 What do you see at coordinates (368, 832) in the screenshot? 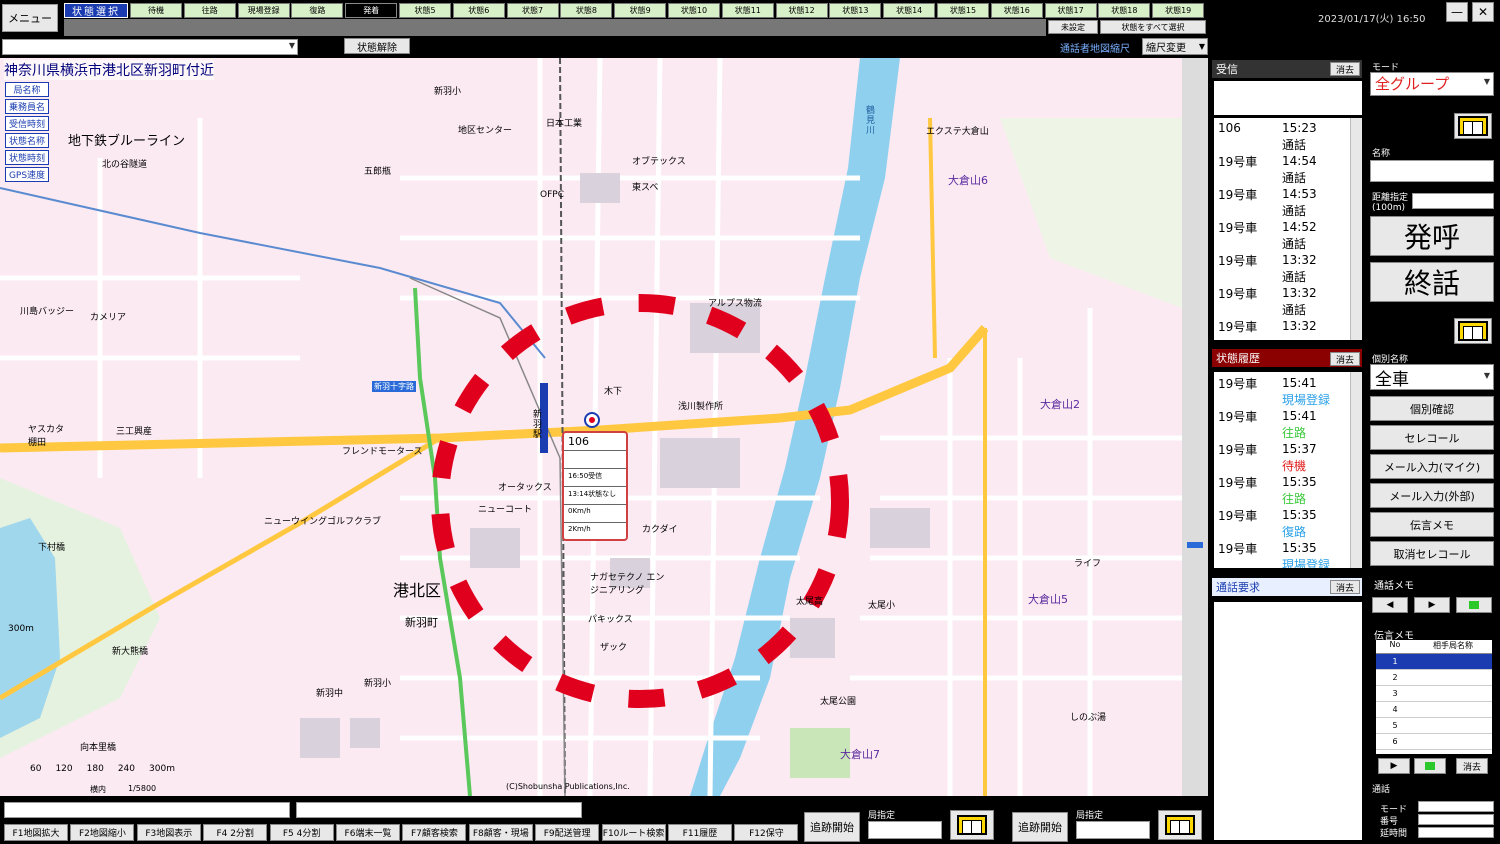
I see `fkey-button-6: F6端末一覧` at bounding box center [368, 832].